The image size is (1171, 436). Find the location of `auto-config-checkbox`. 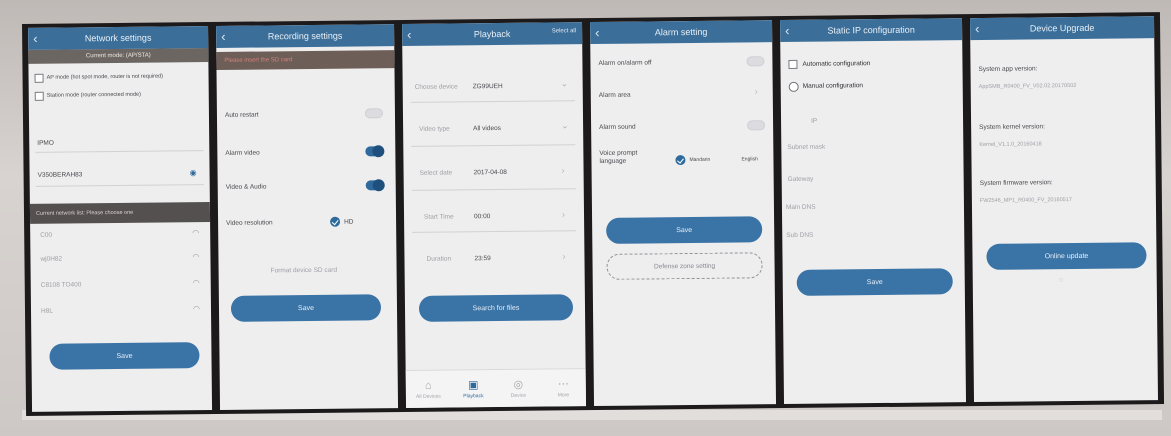

auto-config-checkbox is located at coordinates (793, 64).